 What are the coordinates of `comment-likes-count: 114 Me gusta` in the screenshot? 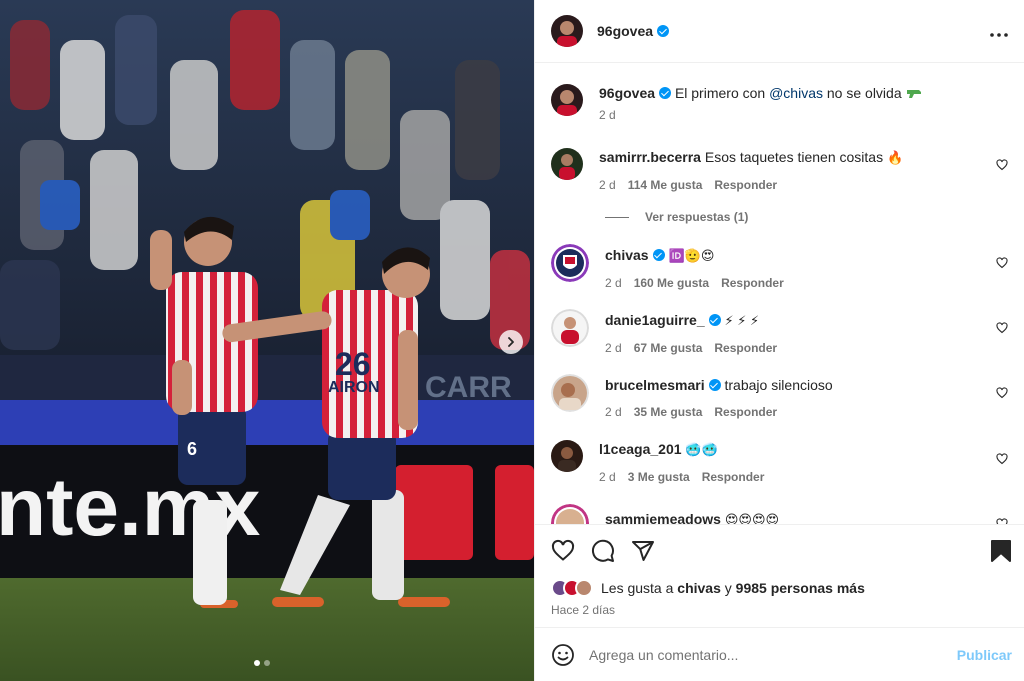 It's located at (665, 185).